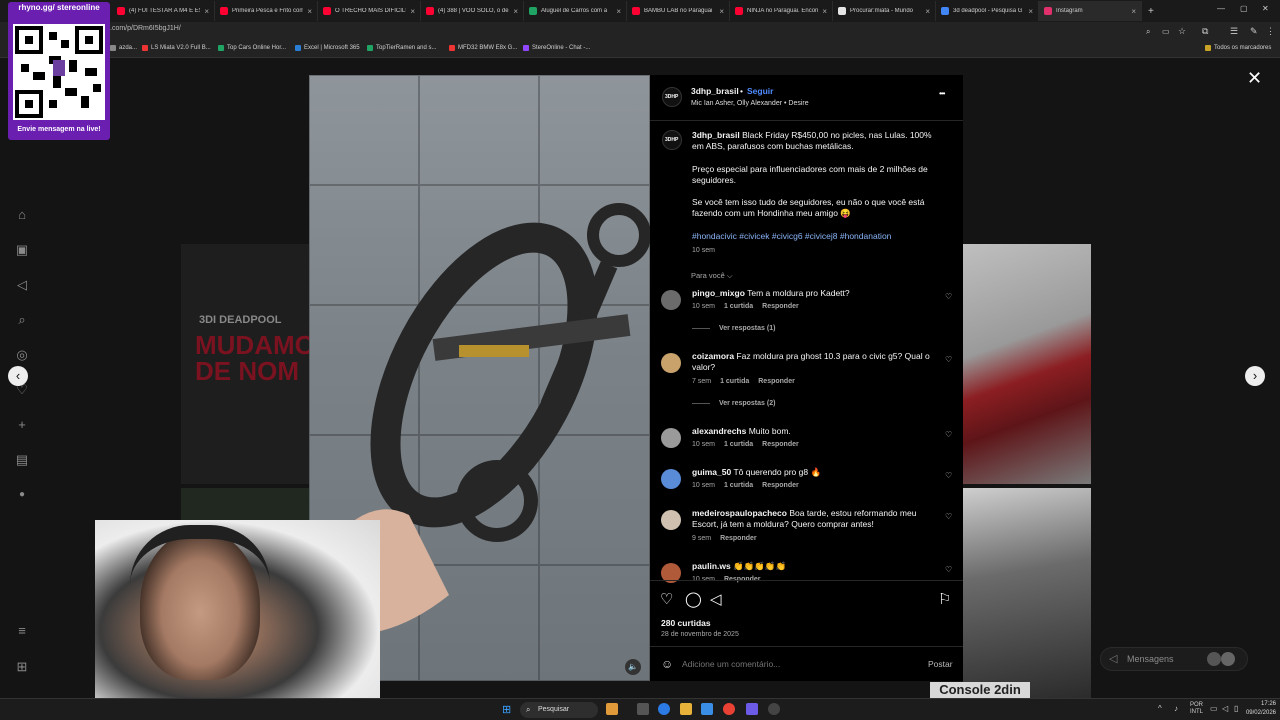  I want to click on browser-tab: O TRECHO MAIS DIFÍCIL! ×, so click(369, 11).